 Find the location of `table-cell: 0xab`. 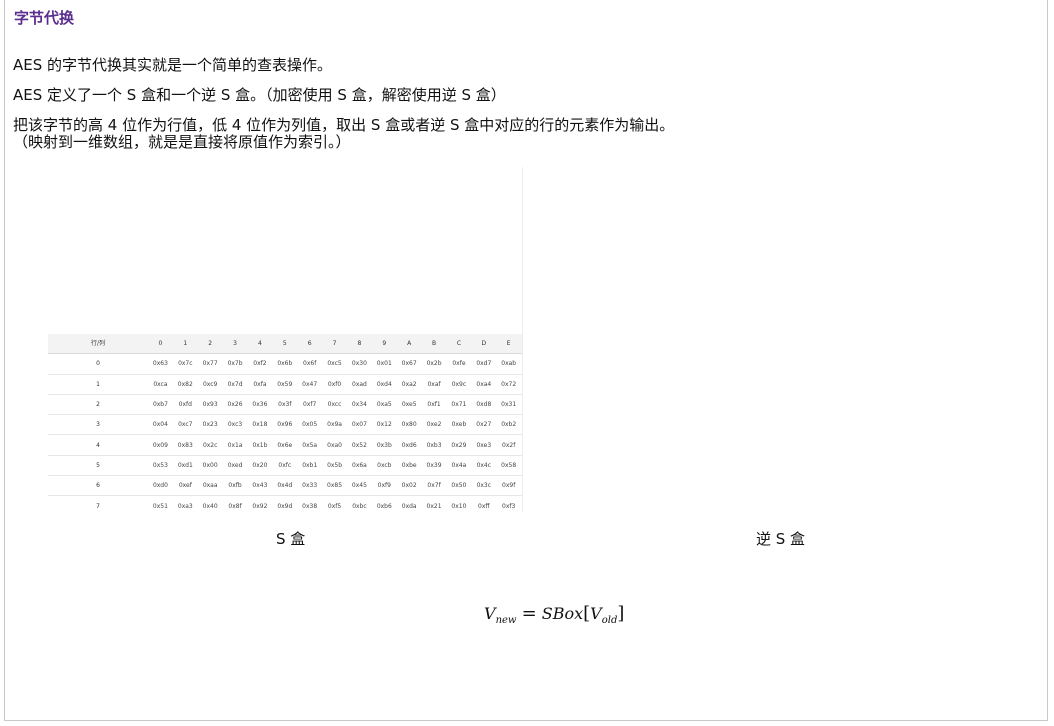

table-cell: 0xab is located at coordinates (509, 364).